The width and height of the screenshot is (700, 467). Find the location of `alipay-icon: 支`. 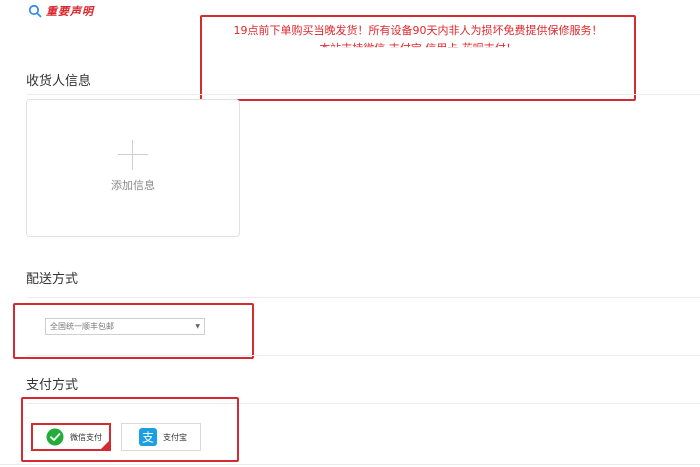

alipay-icon: 支 is located at coordinates (148, 437).